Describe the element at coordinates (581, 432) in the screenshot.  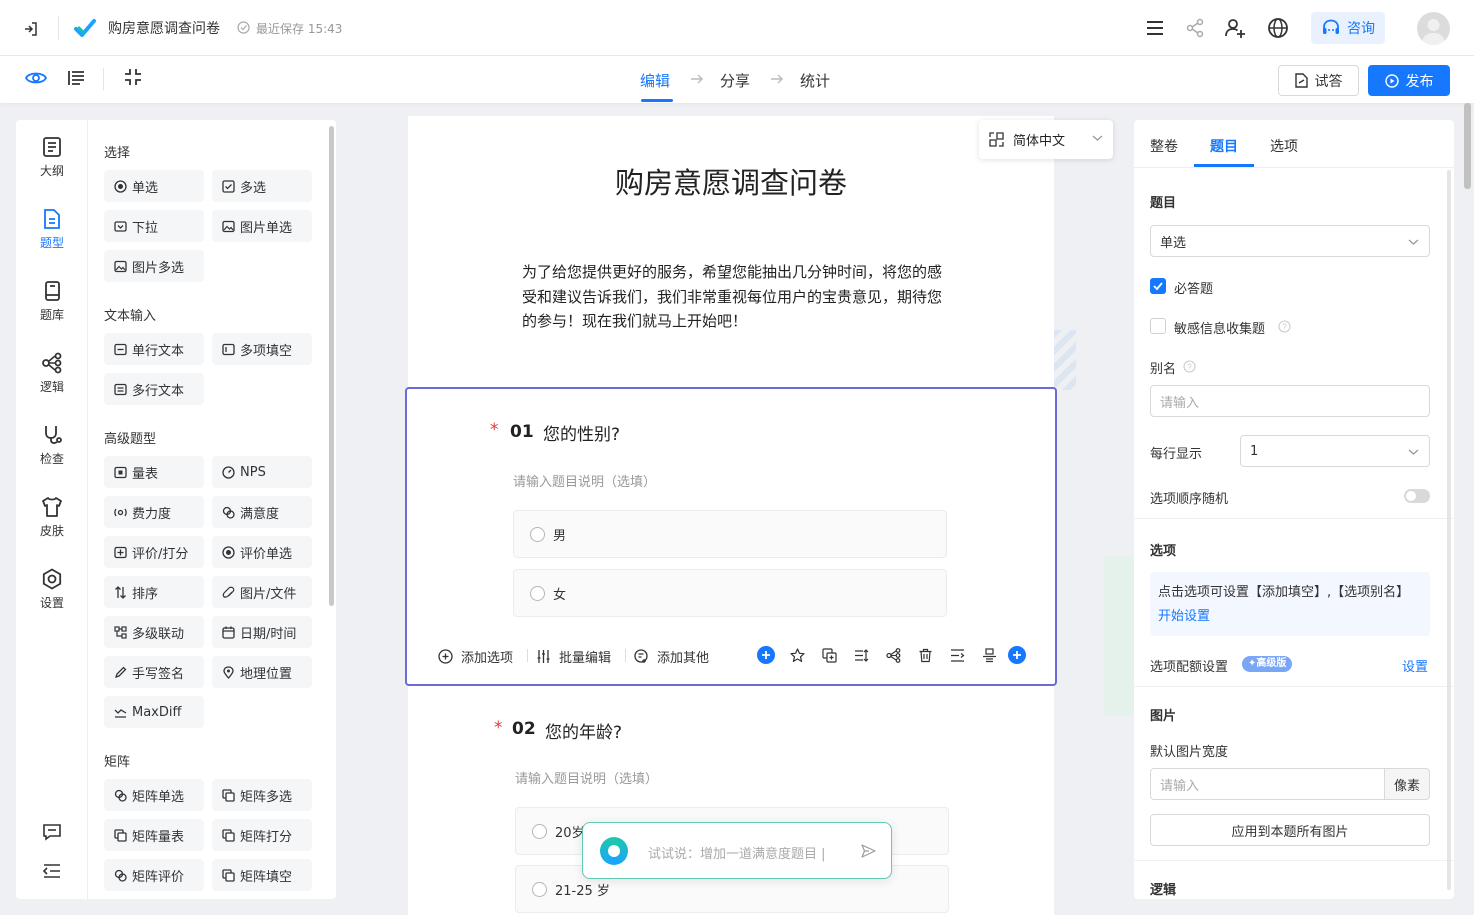
I see `question-title: 您的性别?` at that location.